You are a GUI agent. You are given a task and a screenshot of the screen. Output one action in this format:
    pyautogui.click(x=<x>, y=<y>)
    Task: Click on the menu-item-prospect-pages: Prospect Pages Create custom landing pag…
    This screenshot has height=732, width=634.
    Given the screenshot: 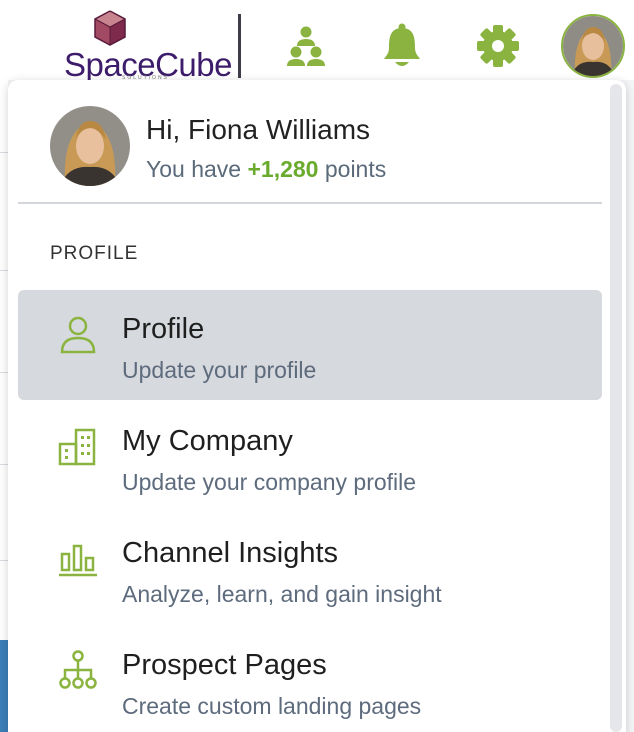 What is the action you would take?
    pyautogui.click(x=310, y=679)
    